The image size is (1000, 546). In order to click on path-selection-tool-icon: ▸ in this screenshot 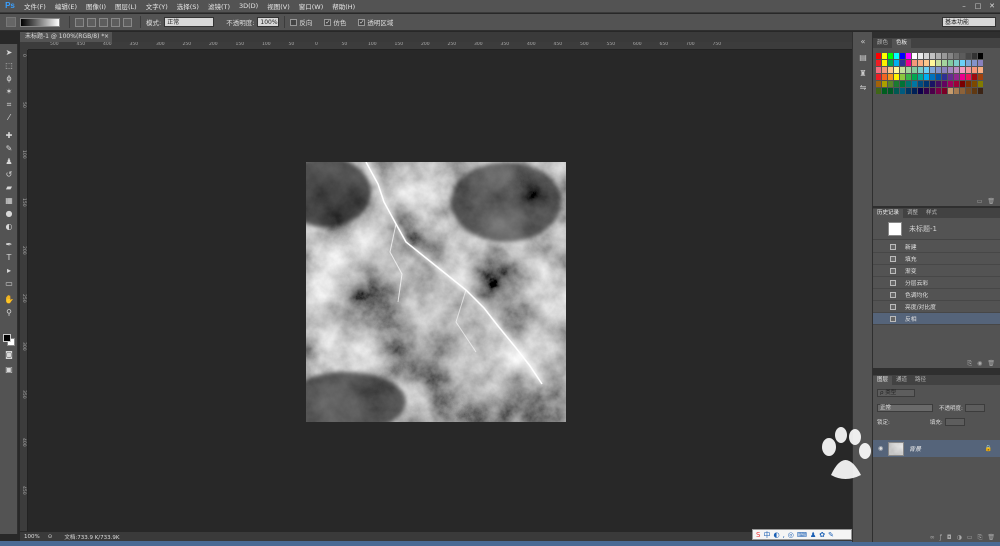, I will do `click(9, 270)`.